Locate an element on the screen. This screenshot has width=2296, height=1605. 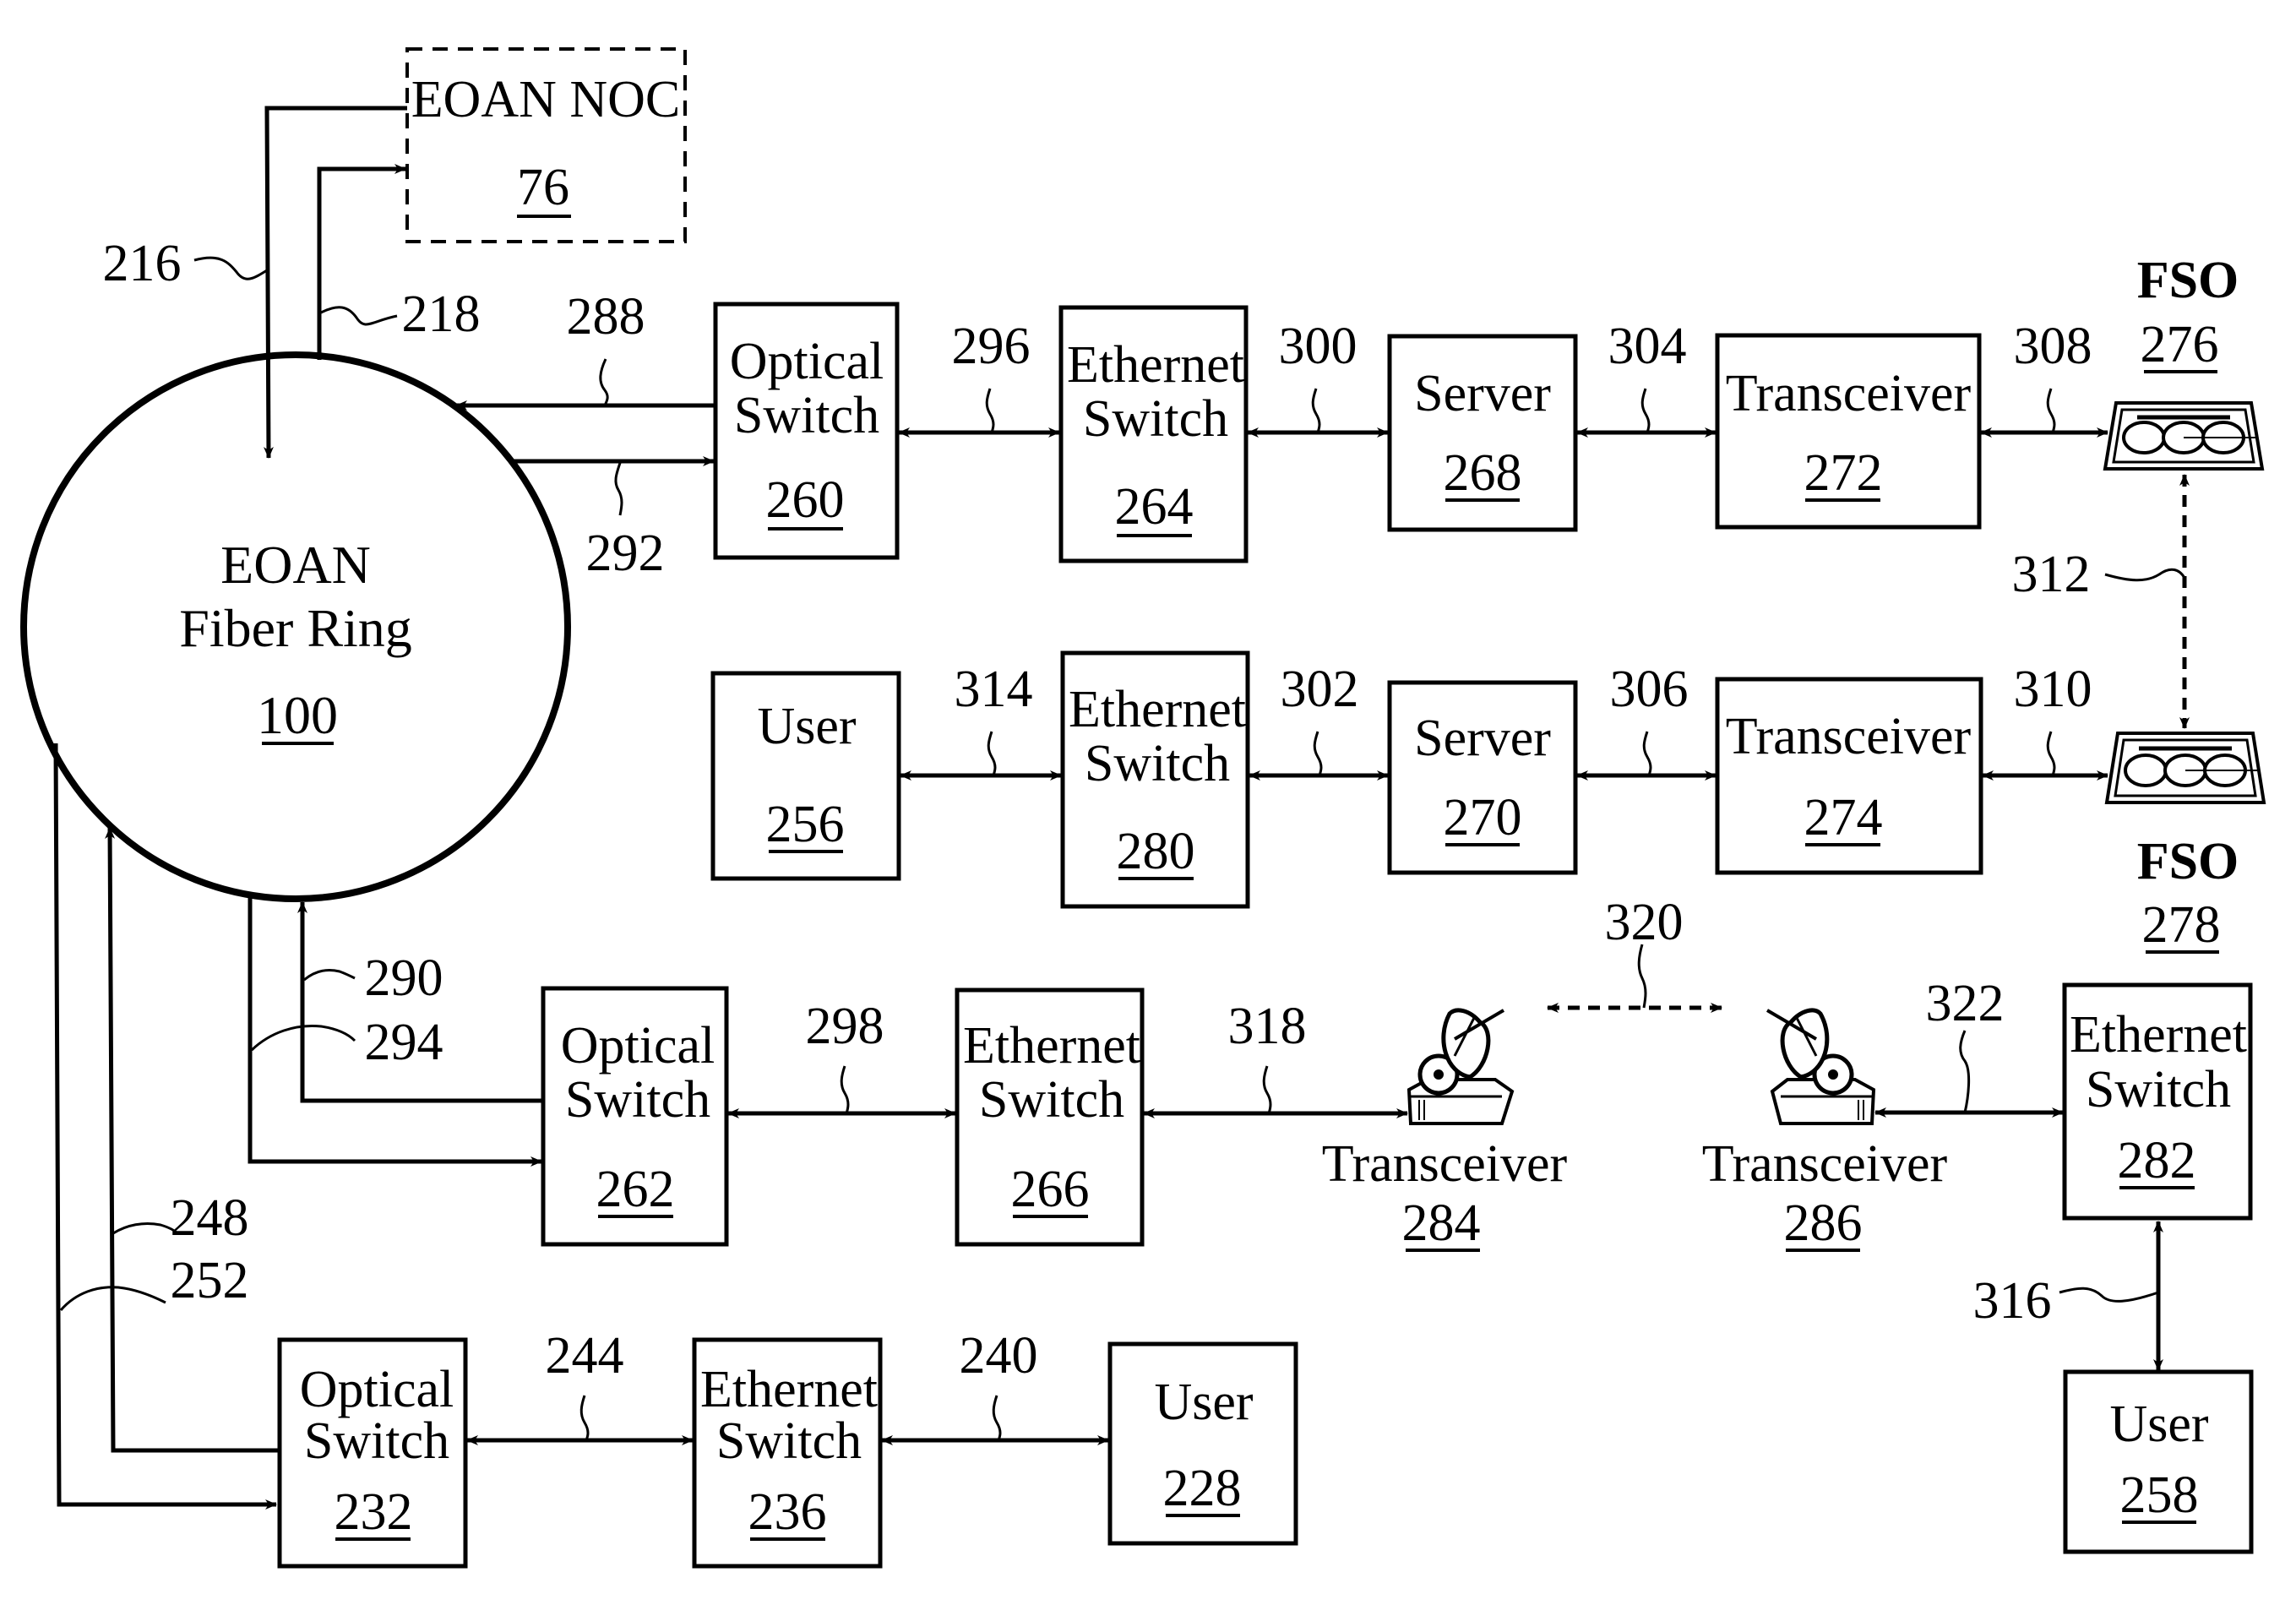
optical-switch-232: Optical Switch 232 is located at coordinates (372, 1453).